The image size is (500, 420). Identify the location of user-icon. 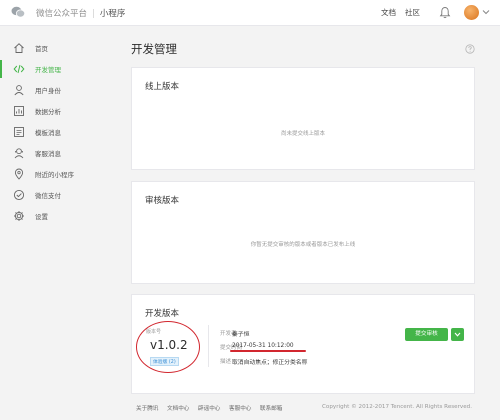
(19, 90).